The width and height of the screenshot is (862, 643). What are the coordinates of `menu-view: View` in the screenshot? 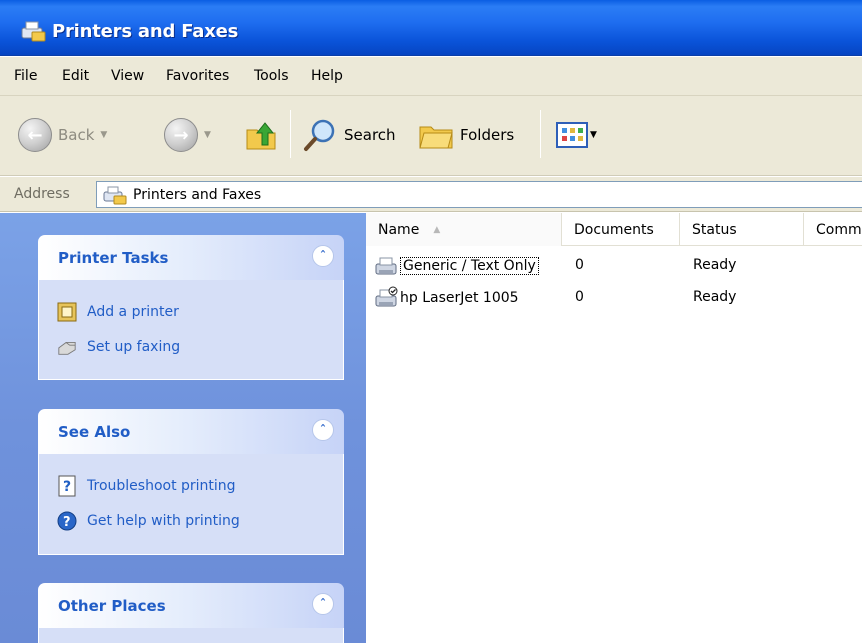 It's located at (127, 76).